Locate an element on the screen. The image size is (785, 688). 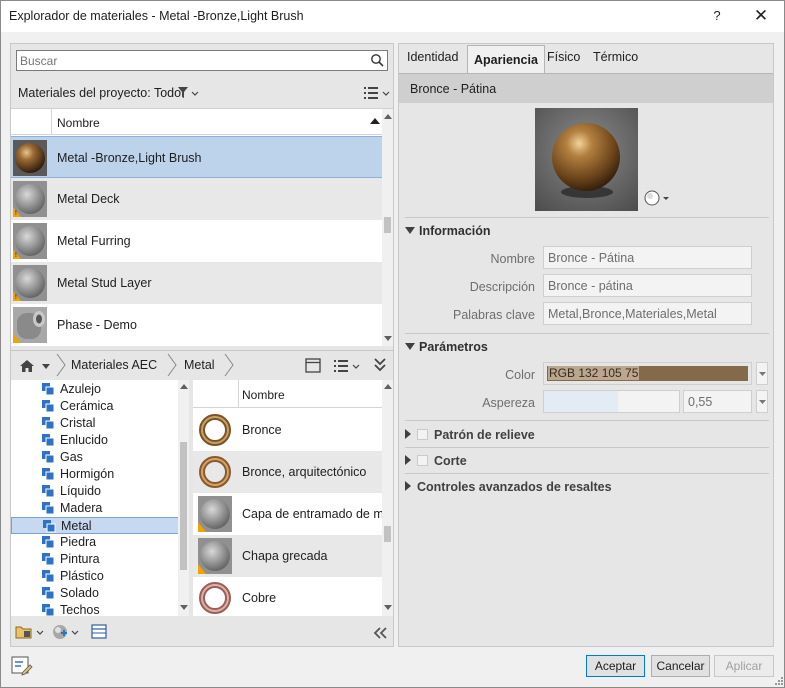
resize-grip-icon is located at coordinates (779, 681).